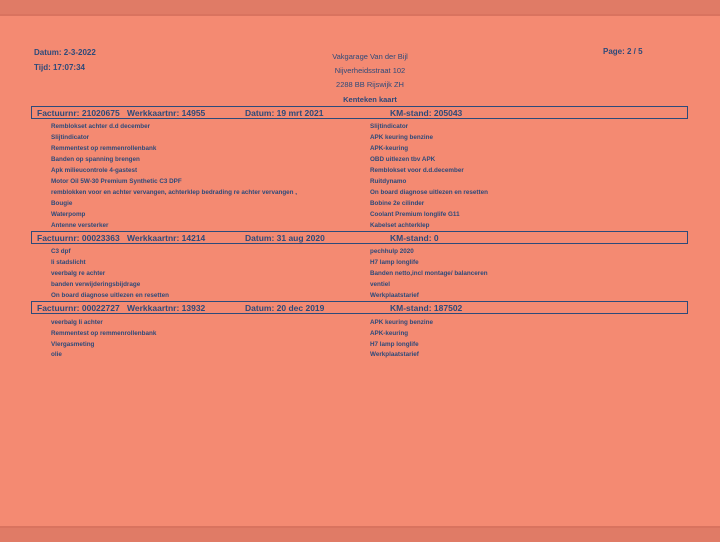 This screenshot has width=720, height=542. Describe the element at coordinates (429, 273) in the screenshot. I see `list-item: Banden netto,incl montage/ balanceren` at that location.